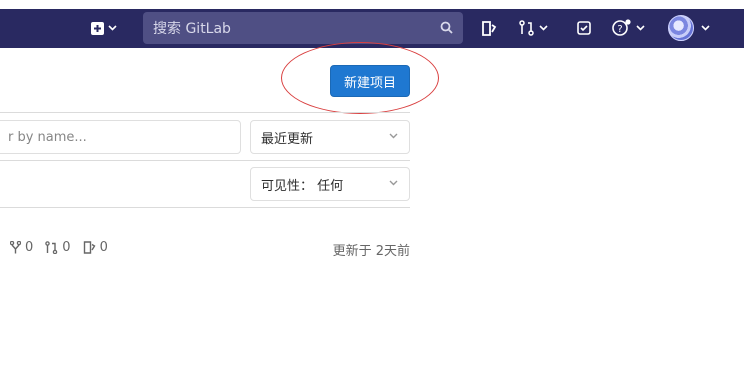 This screenshot has width=744, height=382. I want to click on avatar, so click(681, 28).